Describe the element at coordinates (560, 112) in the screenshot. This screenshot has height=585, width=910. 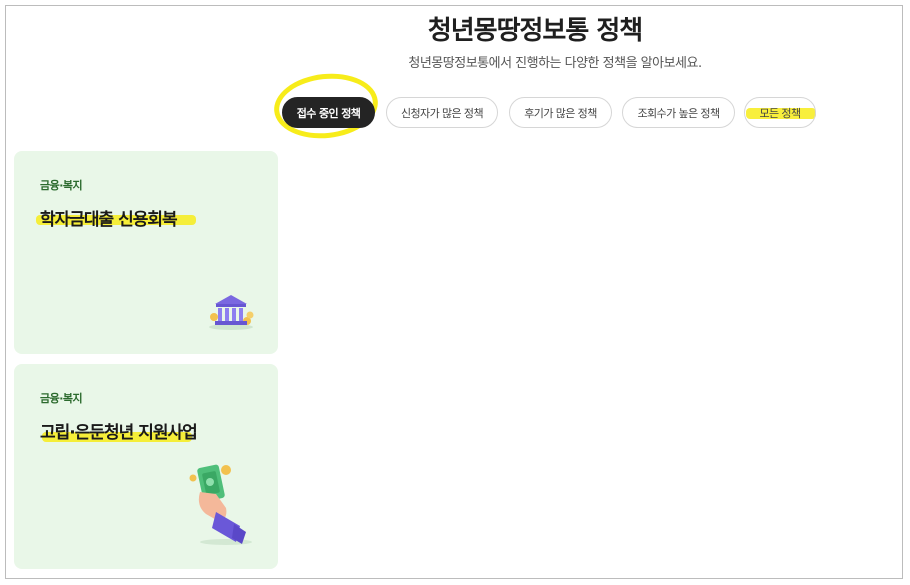
I see `filter-many-reviews: 후기가 많은 정책` at that location.